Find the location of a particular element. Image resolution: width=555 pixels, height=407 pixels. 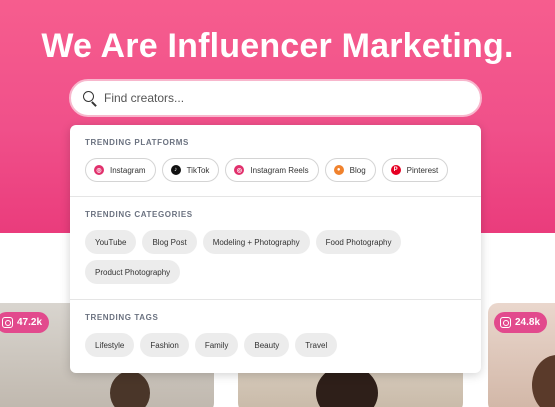

tag-chip: Lifestyle is located at coordinates (110, 345).